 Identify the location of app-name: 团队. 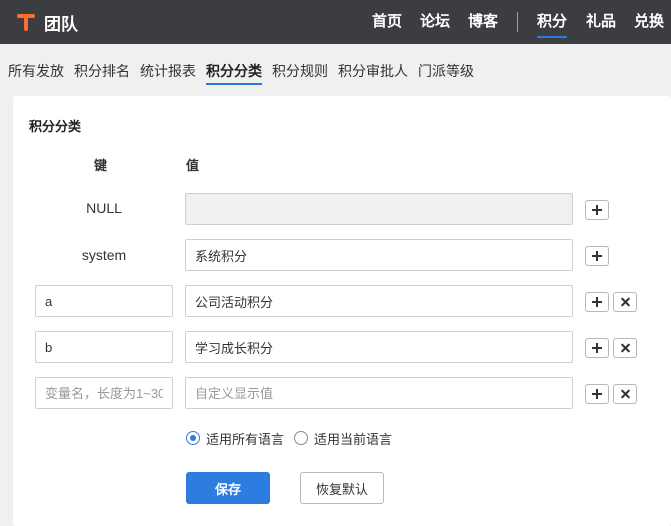
(61, 24).